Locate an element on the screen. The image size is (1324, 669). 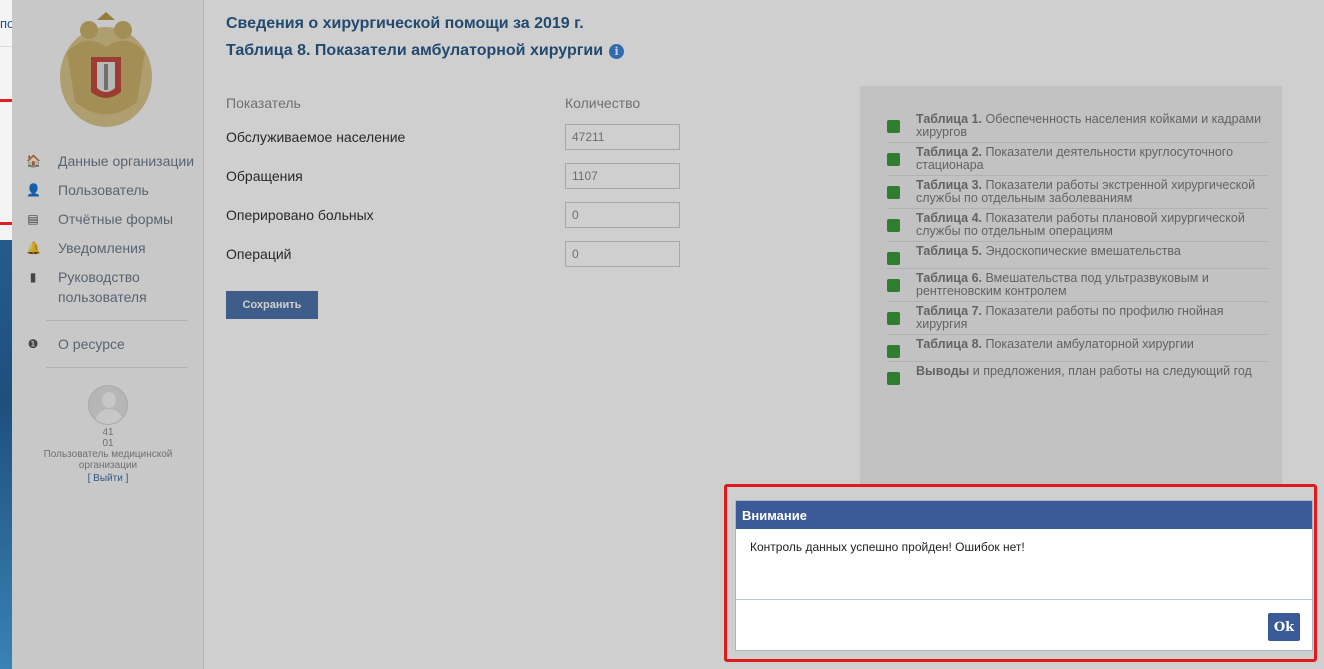
divider is located at coordinates (1024, 599).